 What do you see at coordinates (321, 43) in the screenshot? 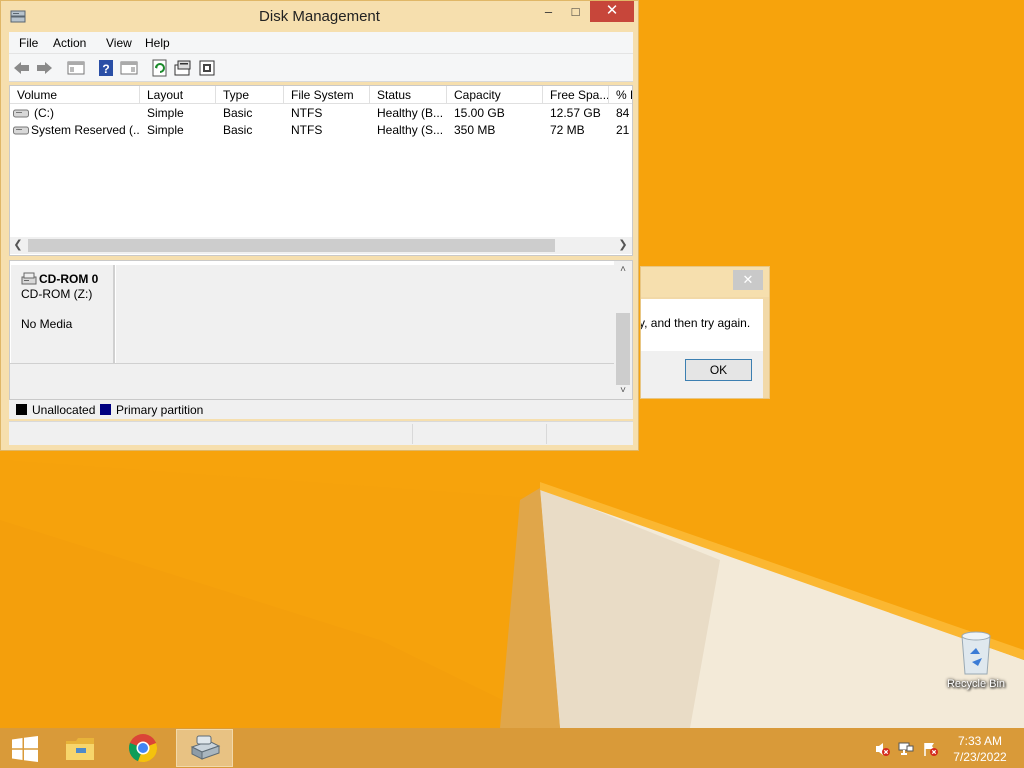
I see `menu-bar: File Action View Help` at bounding box center [321, 43].